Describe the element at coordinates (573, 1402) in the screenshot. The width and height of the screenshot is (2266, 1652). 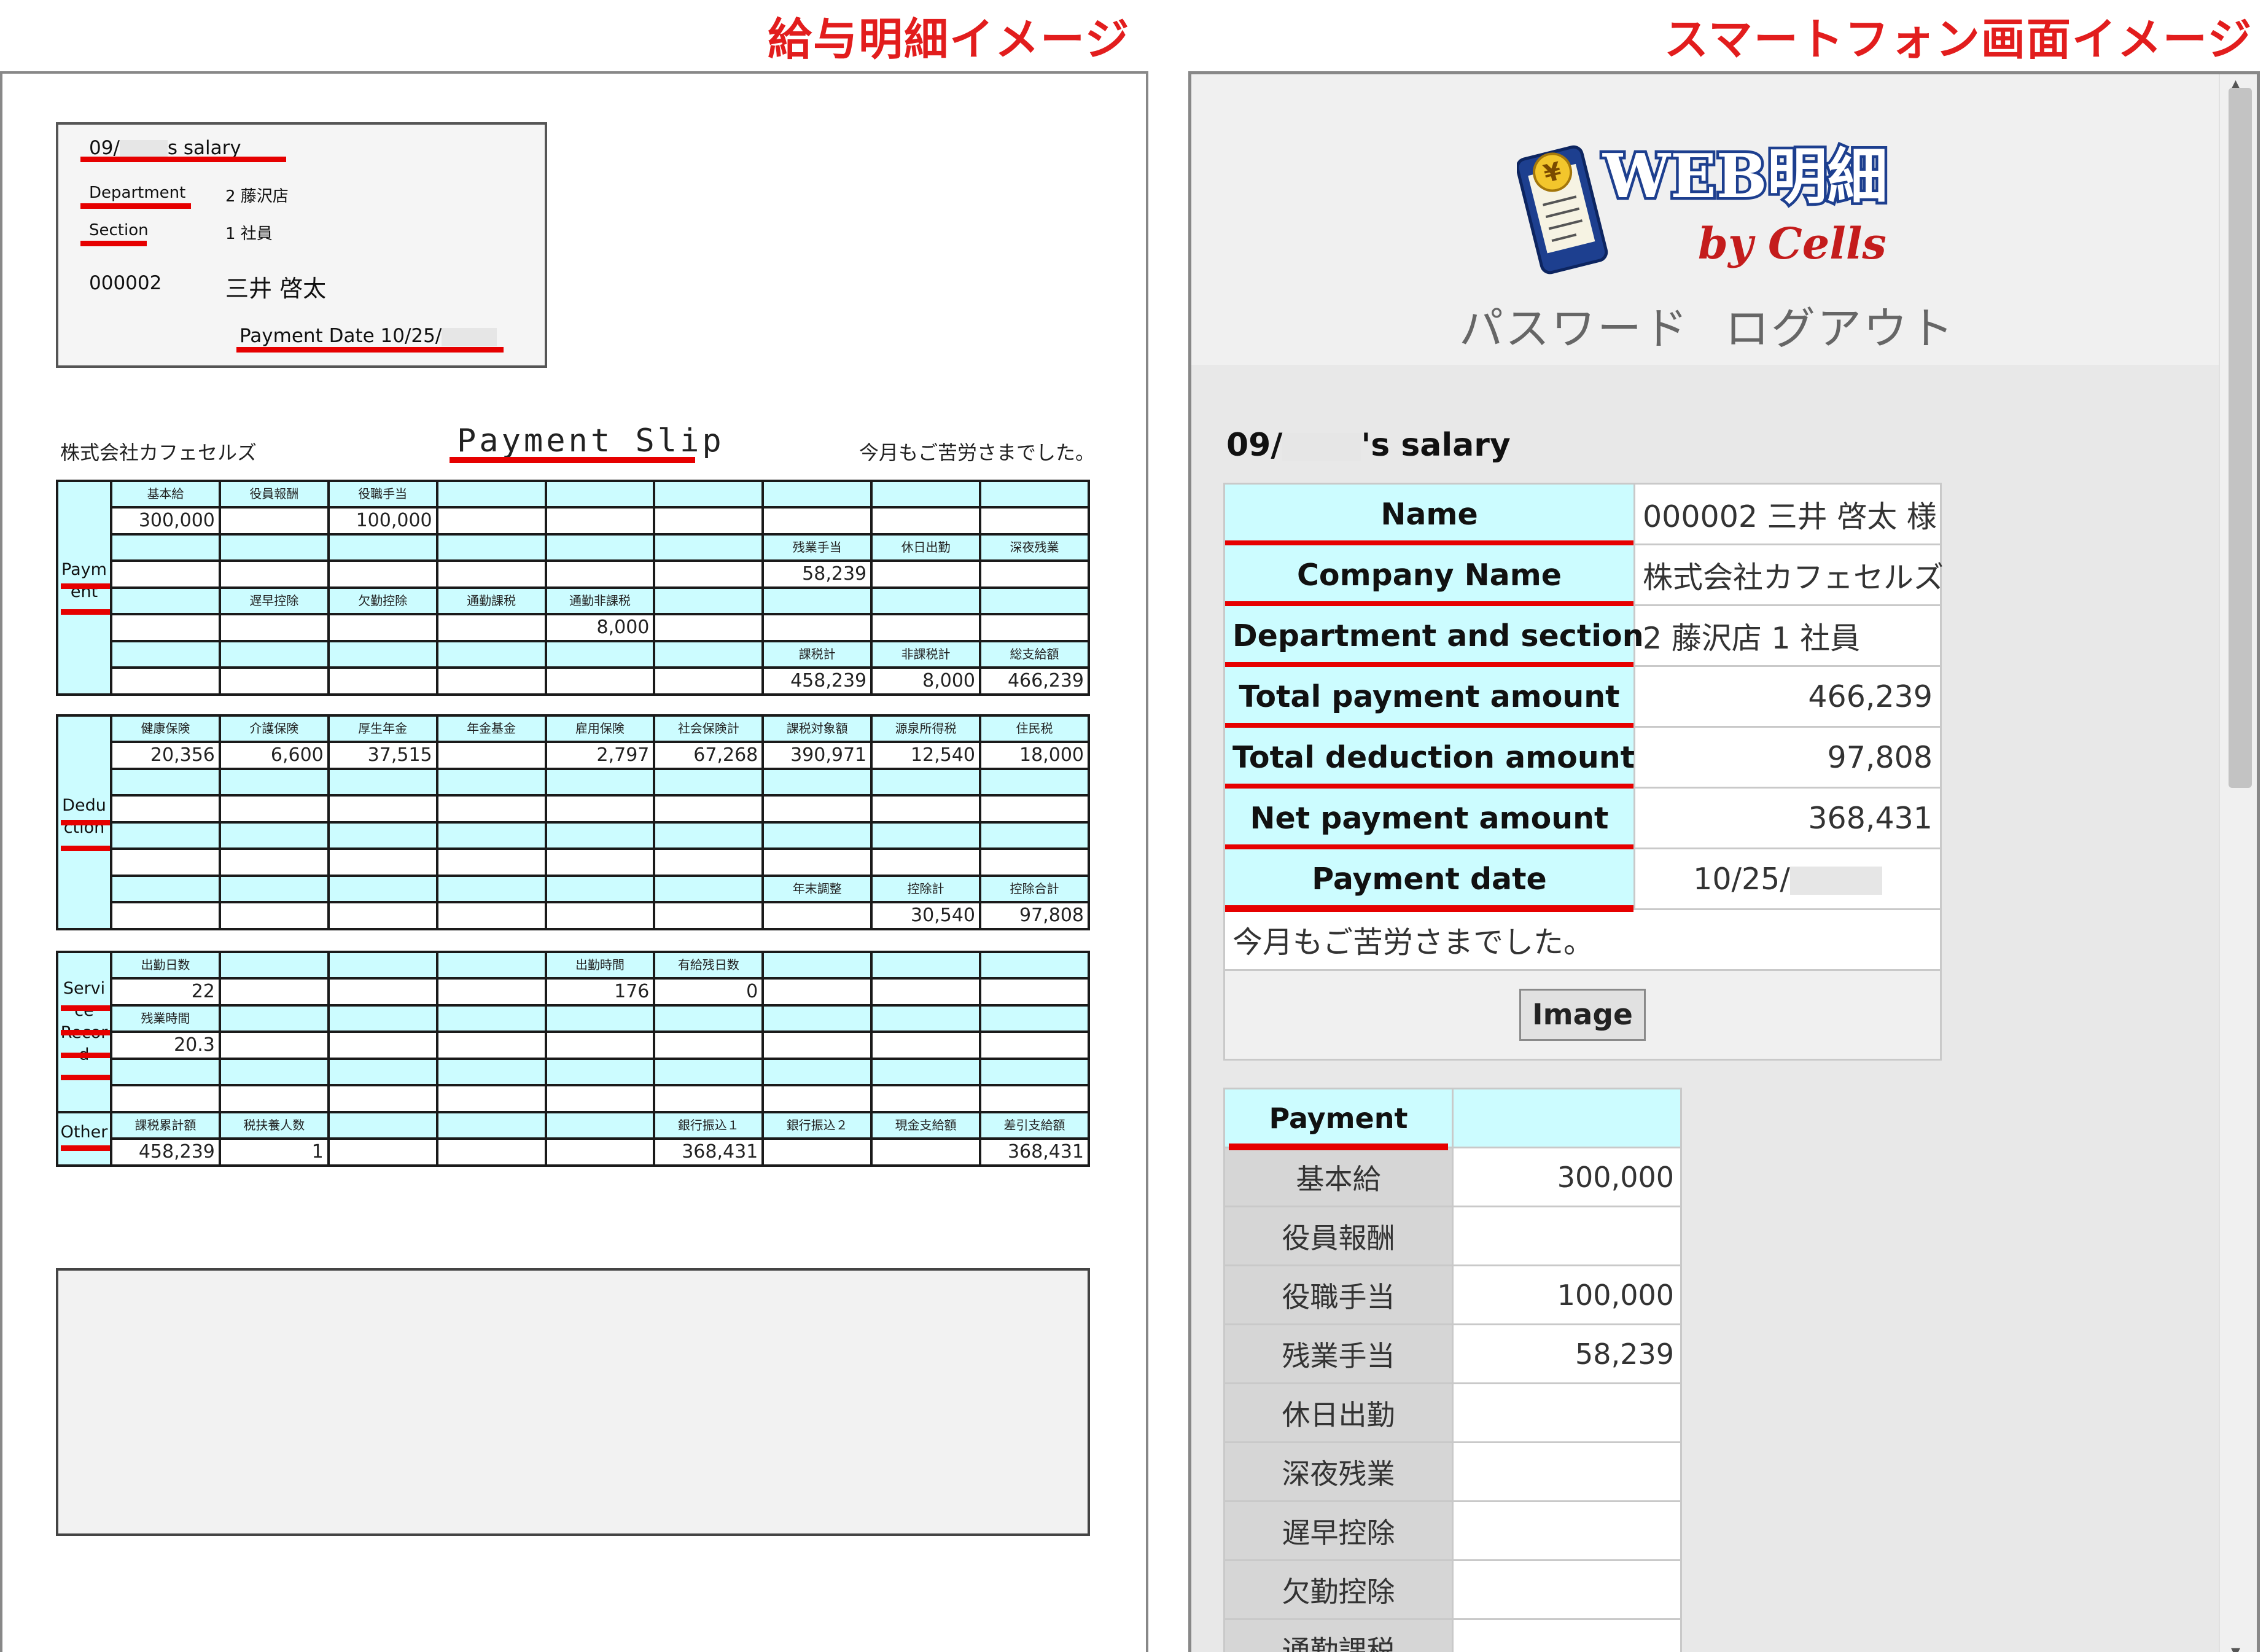
I see `slip-notes-box` at that location.